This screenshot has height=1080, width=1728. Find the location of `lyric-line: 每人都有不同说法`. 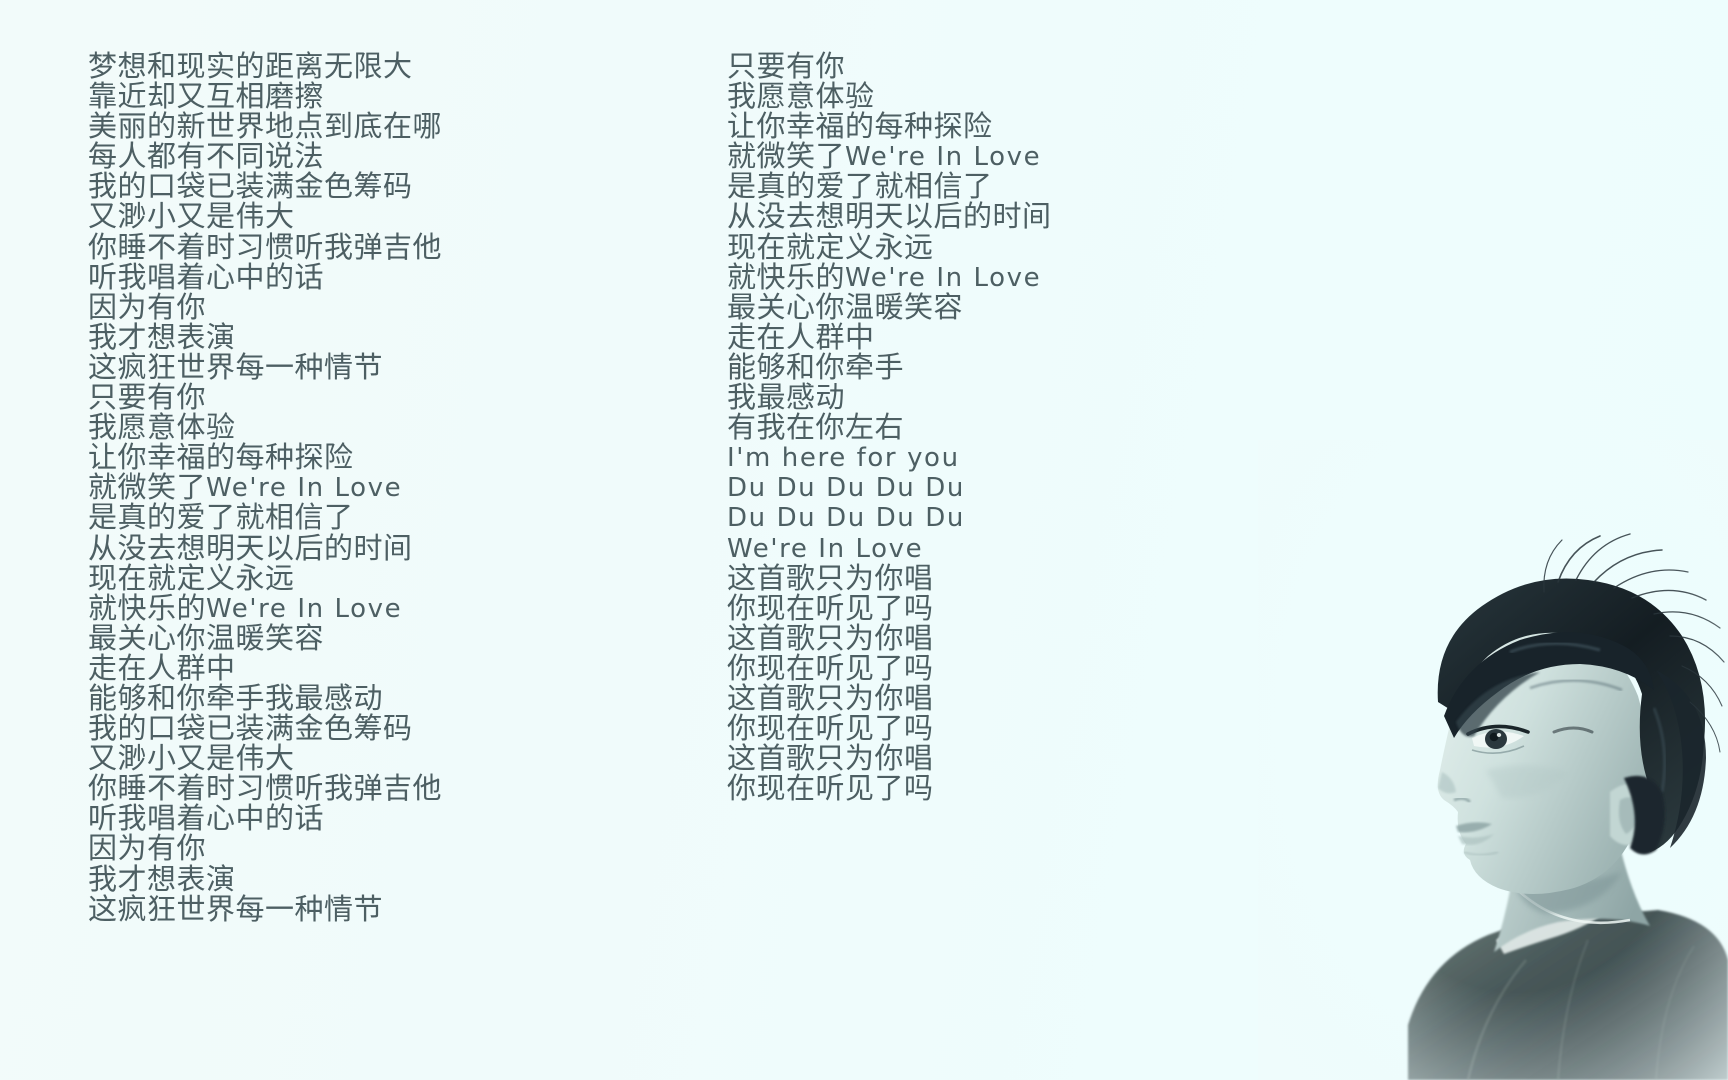

lyric-line: 每人都有不同说法 is located at coordinates (206, 157).